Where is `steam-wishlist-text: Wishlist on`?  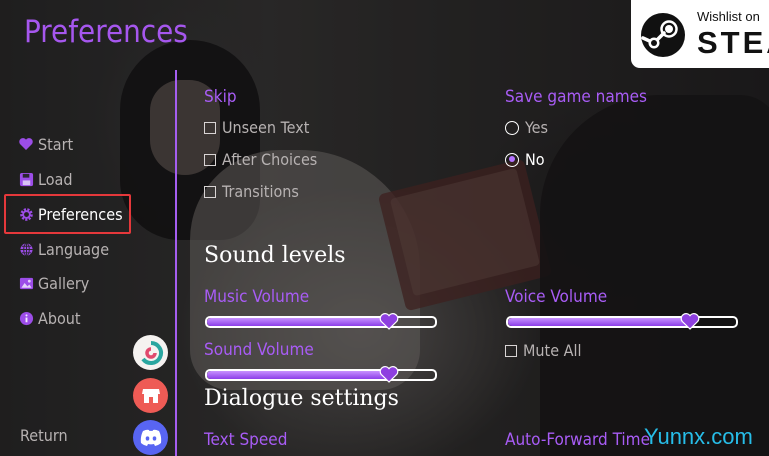
steam-wishlist-text: Wishlist on is located at coordinates (728, 16).